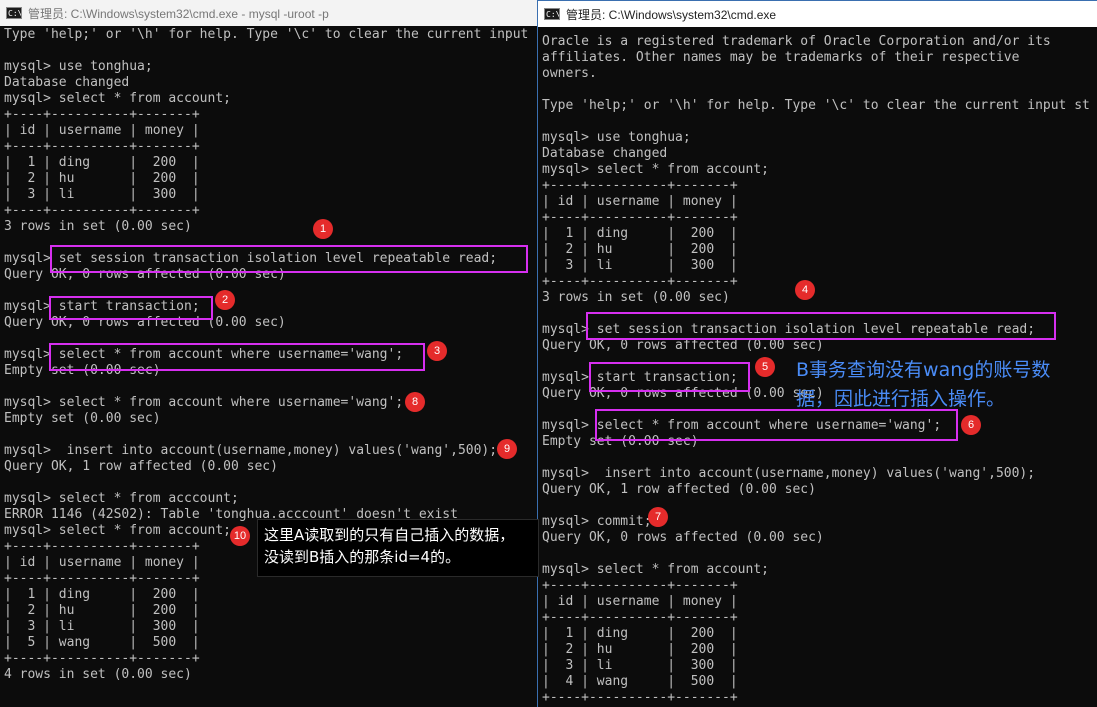 The height and width of the screenshot is (707, 1097). What do you see at coordinates (237, 357) in the screenshot?
I see `highlight-box-select-a` at bounding box center [237, 357].